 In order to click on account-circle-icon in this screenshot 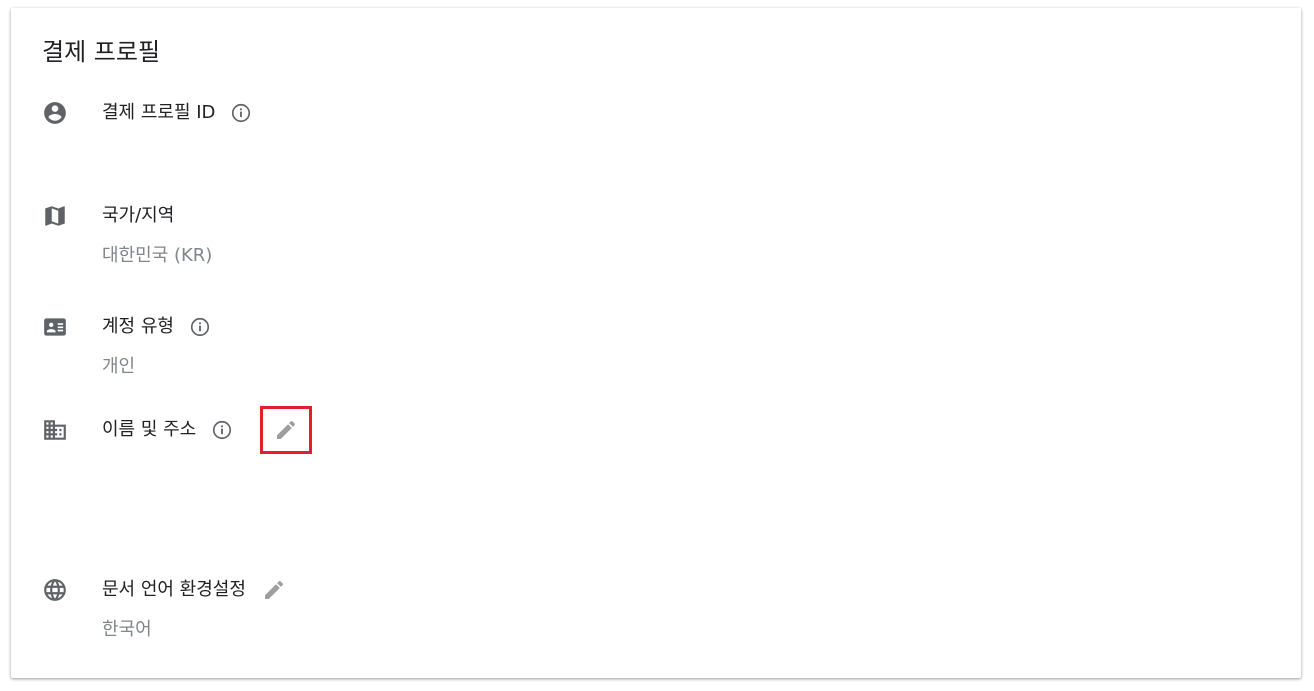, I will do `click(55, 113)`.